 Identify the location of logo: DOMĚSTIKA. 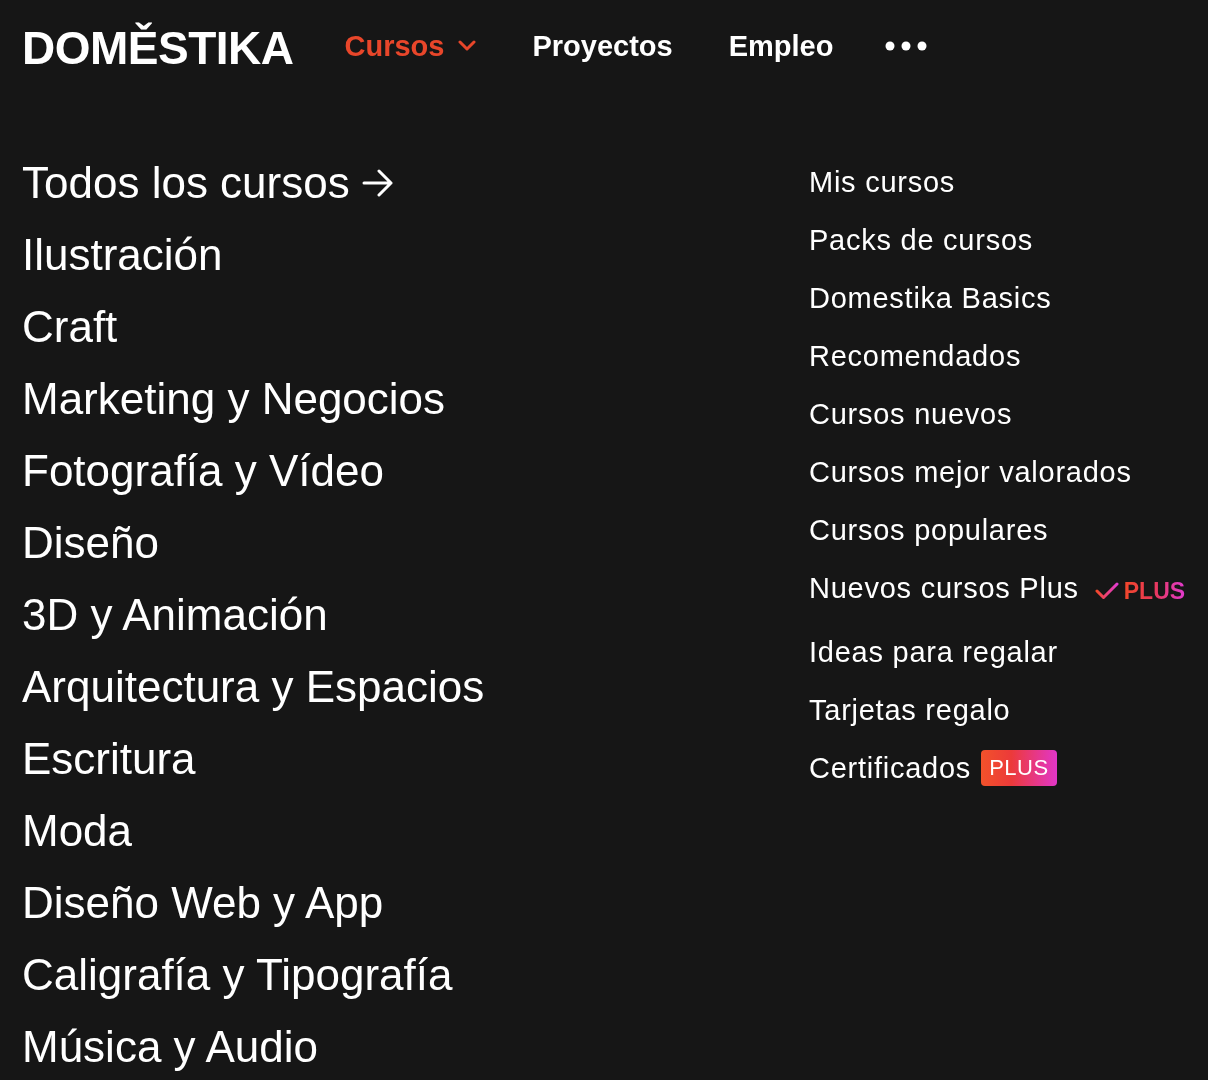
(158, 46).